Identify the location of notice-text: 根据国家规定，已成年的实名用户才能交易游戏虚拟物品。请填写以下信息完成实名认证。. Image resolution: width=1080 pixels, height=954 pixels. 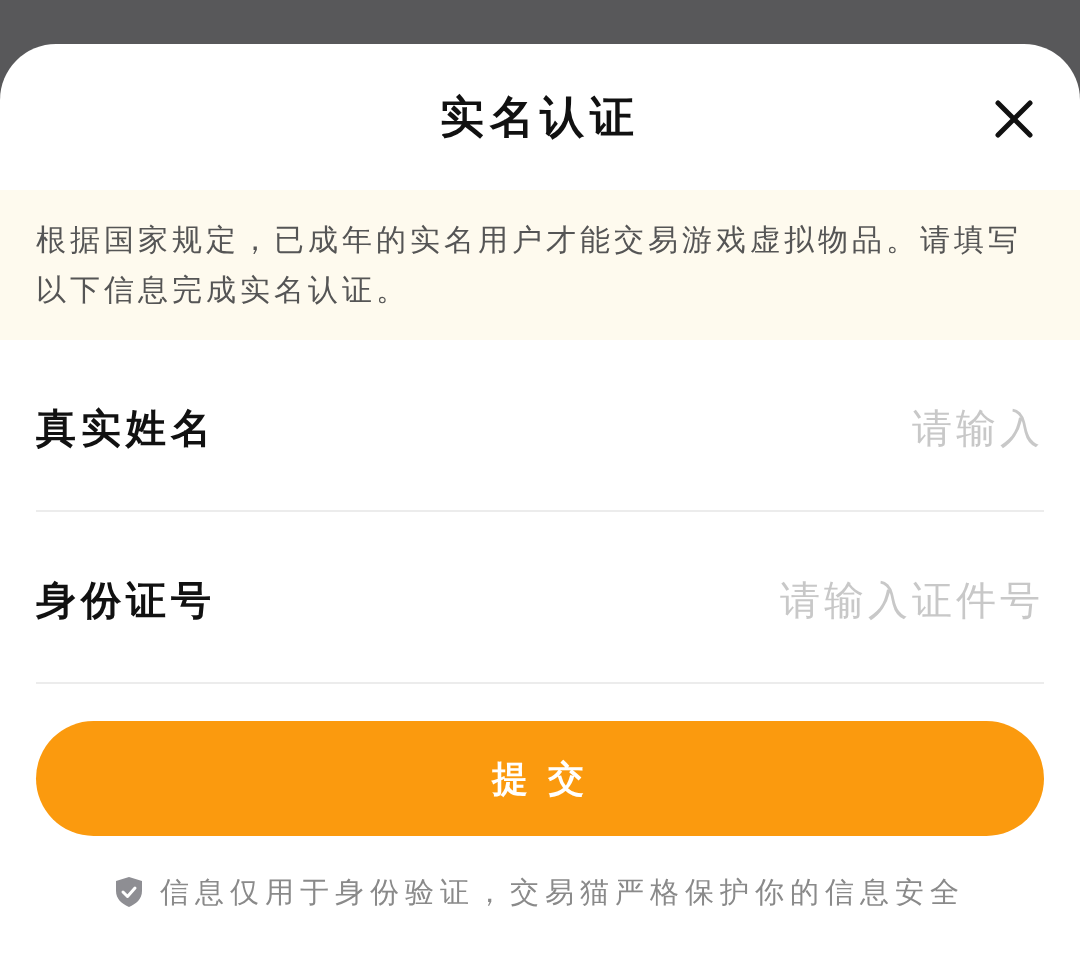
(529, 265).